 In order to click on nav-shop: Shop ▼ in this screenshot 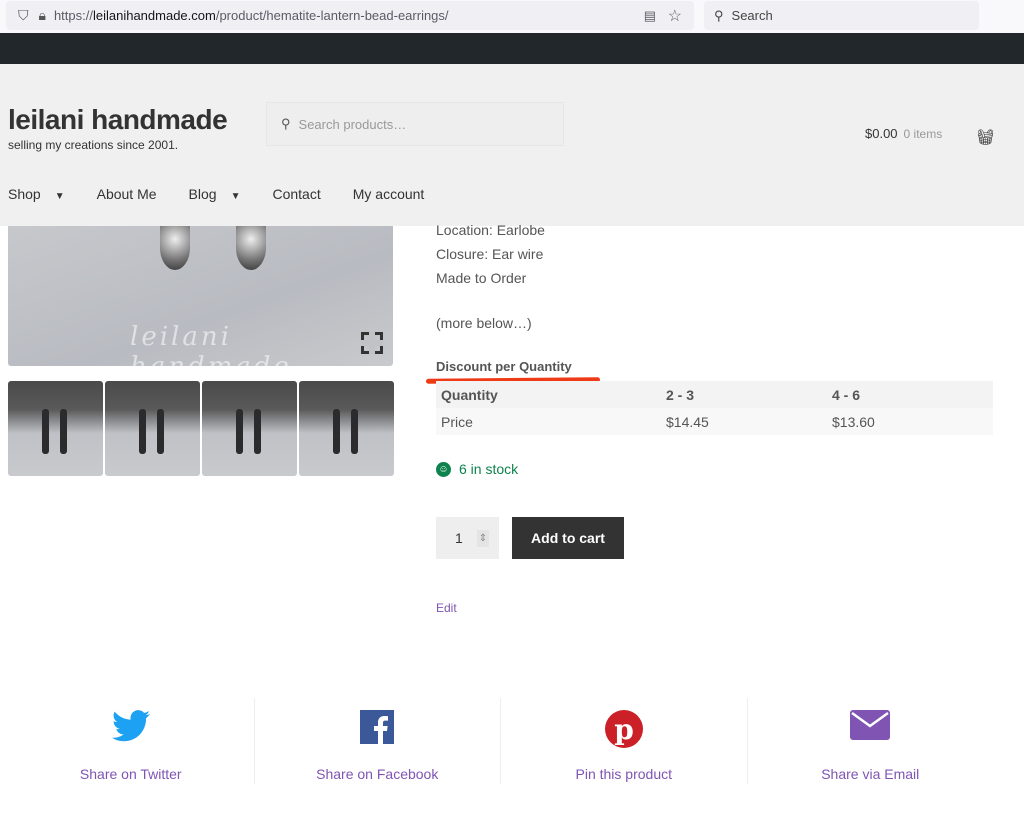, I will do `click(36, 194)`.